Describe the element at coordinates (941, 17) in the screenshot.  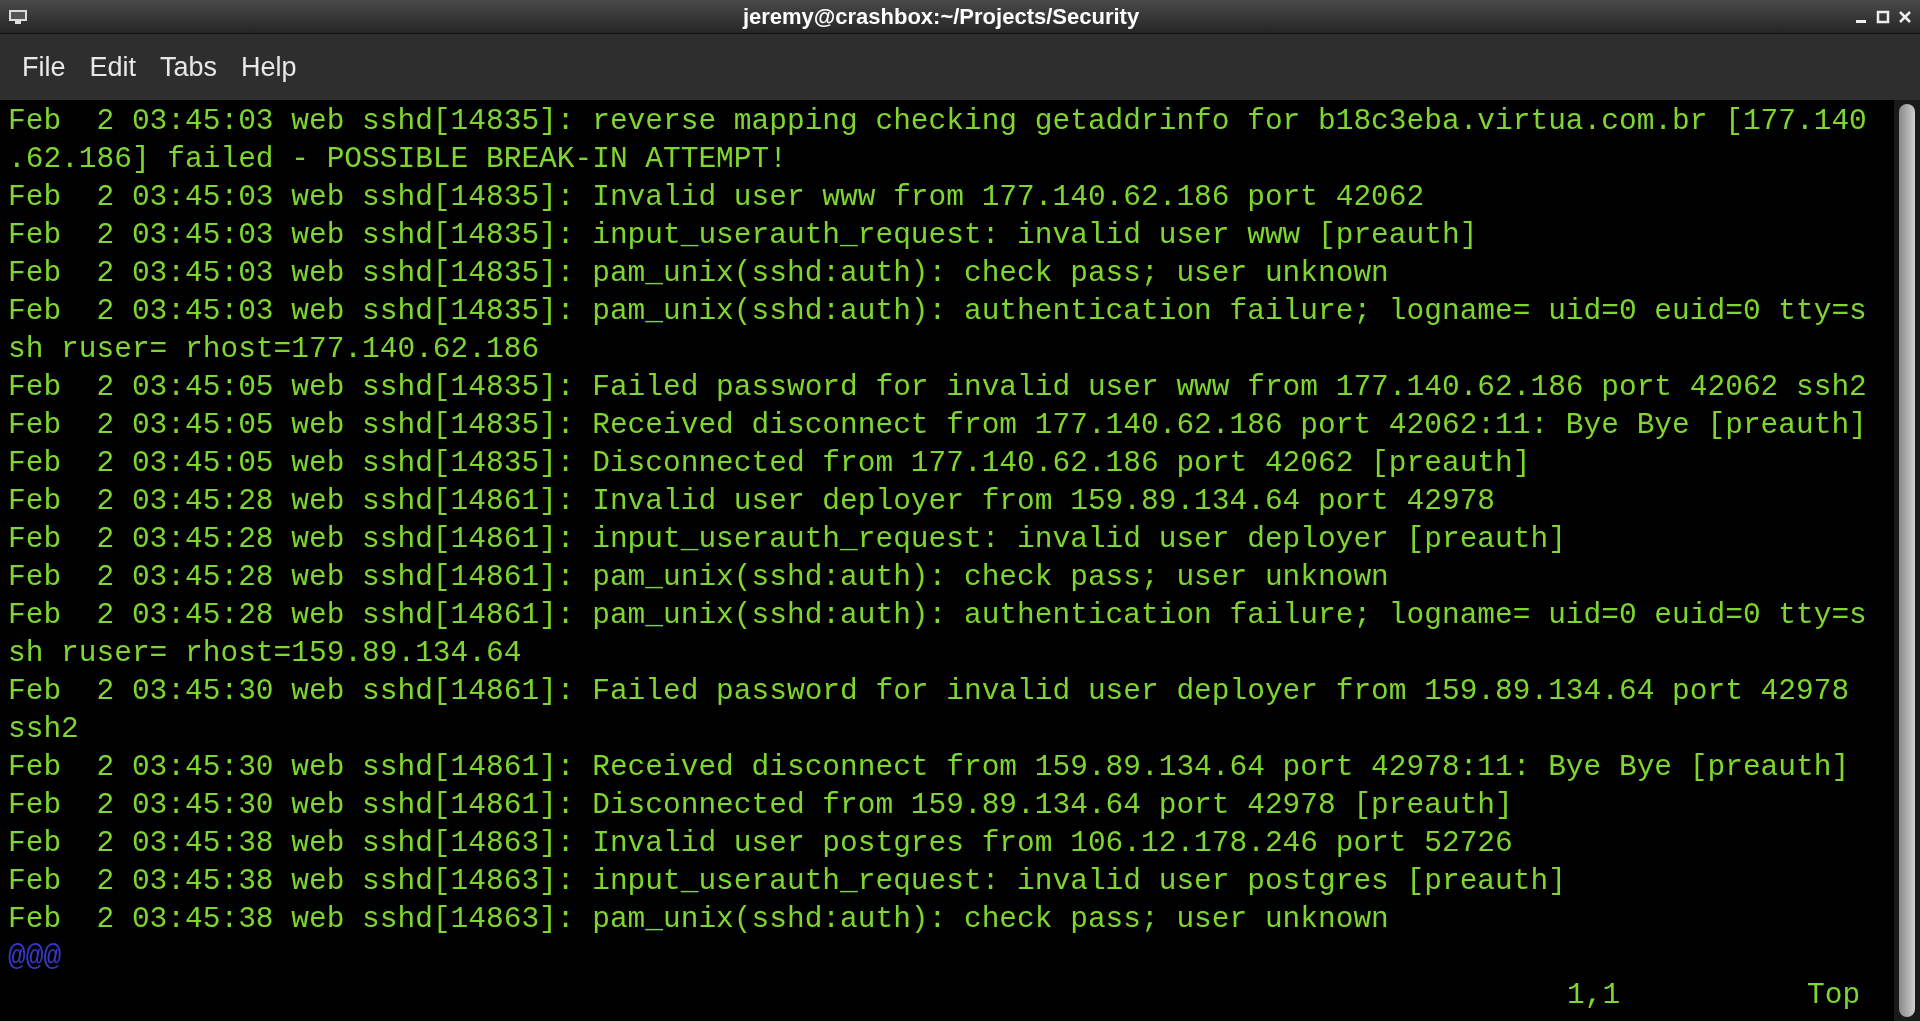
I see `window-title: jeremy@crashbox:~/Projects/Security` at that location.